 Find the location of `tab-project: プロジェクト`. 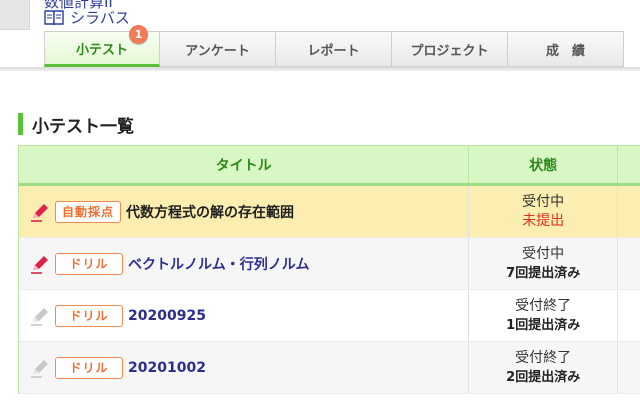

tab-project: プロジェクト is located at coordinates (450, 49).